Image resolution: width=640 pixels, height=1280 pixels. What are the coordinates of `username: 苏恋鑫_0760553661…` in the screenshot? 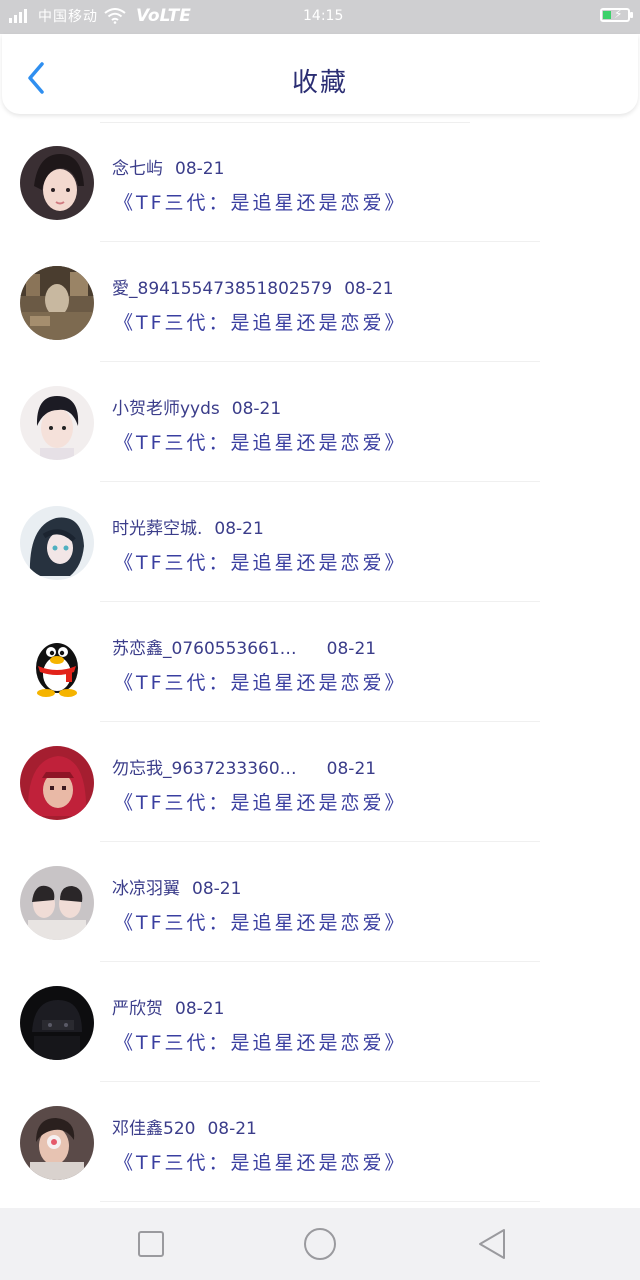 It's located at (204, 649).